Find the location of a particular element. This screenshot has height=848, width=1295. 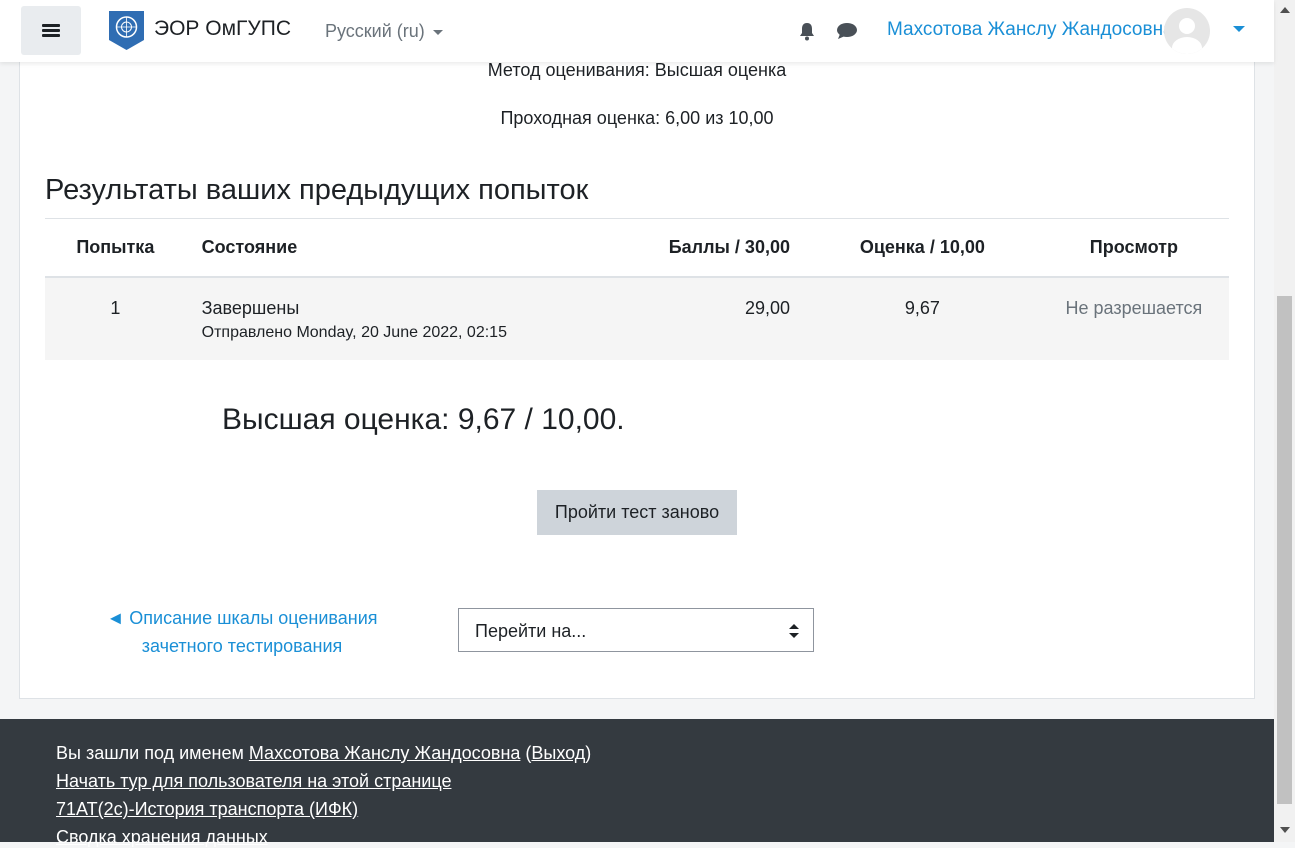

vertical-scrollbar is located at coordinates (1284, 421).